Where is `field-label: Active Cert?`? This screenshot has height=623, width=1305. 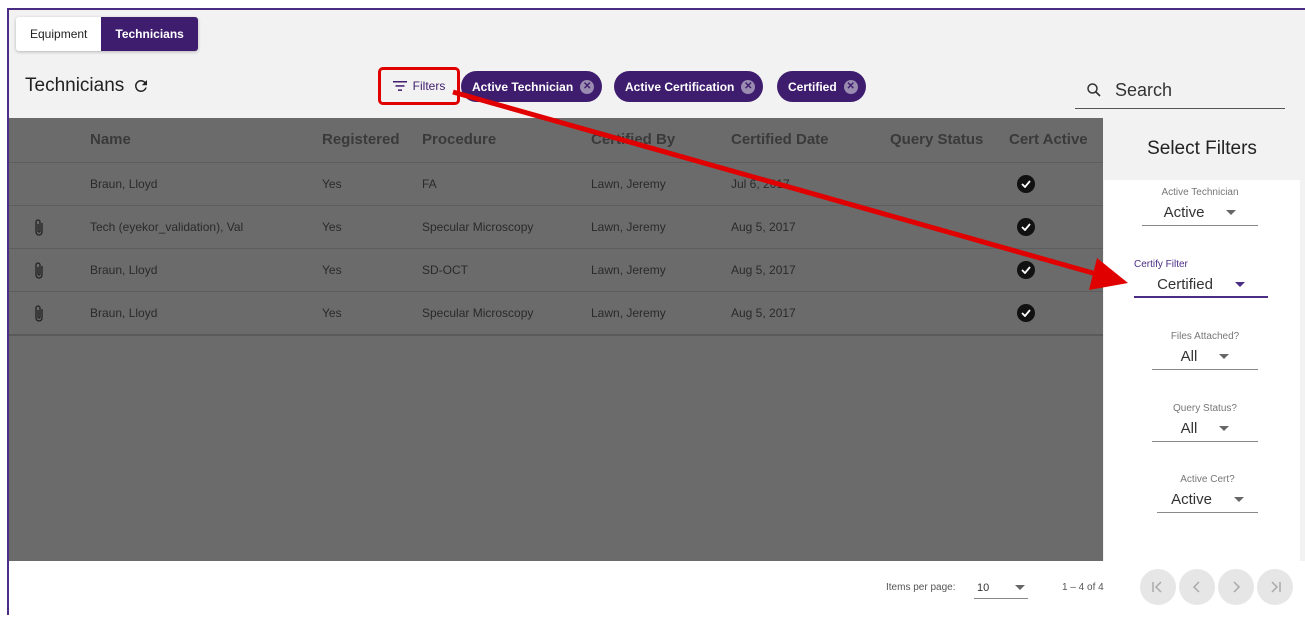
field-label: Active Cert? is located at coordinates (1207, 479).